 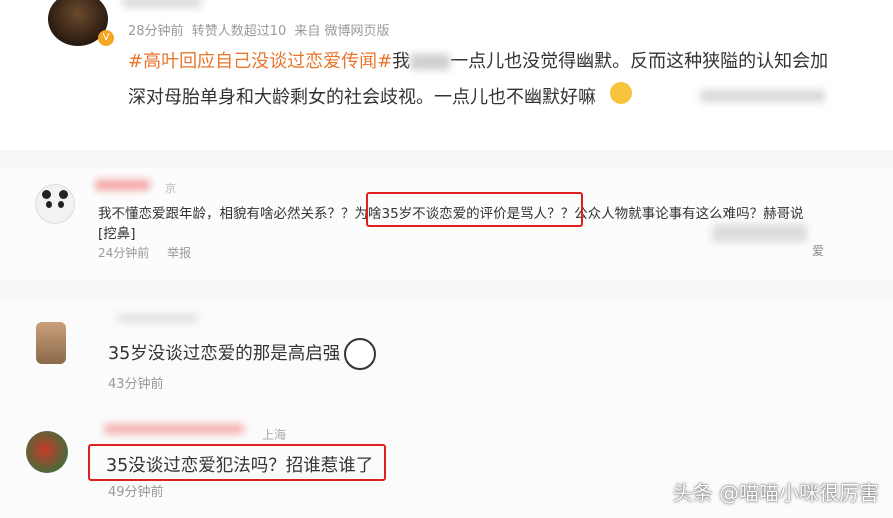 I want to click on post-text-rest: 一点儿也没觉得幽默。反而这种狭隘的认知会加, so click(x=639, y=61).